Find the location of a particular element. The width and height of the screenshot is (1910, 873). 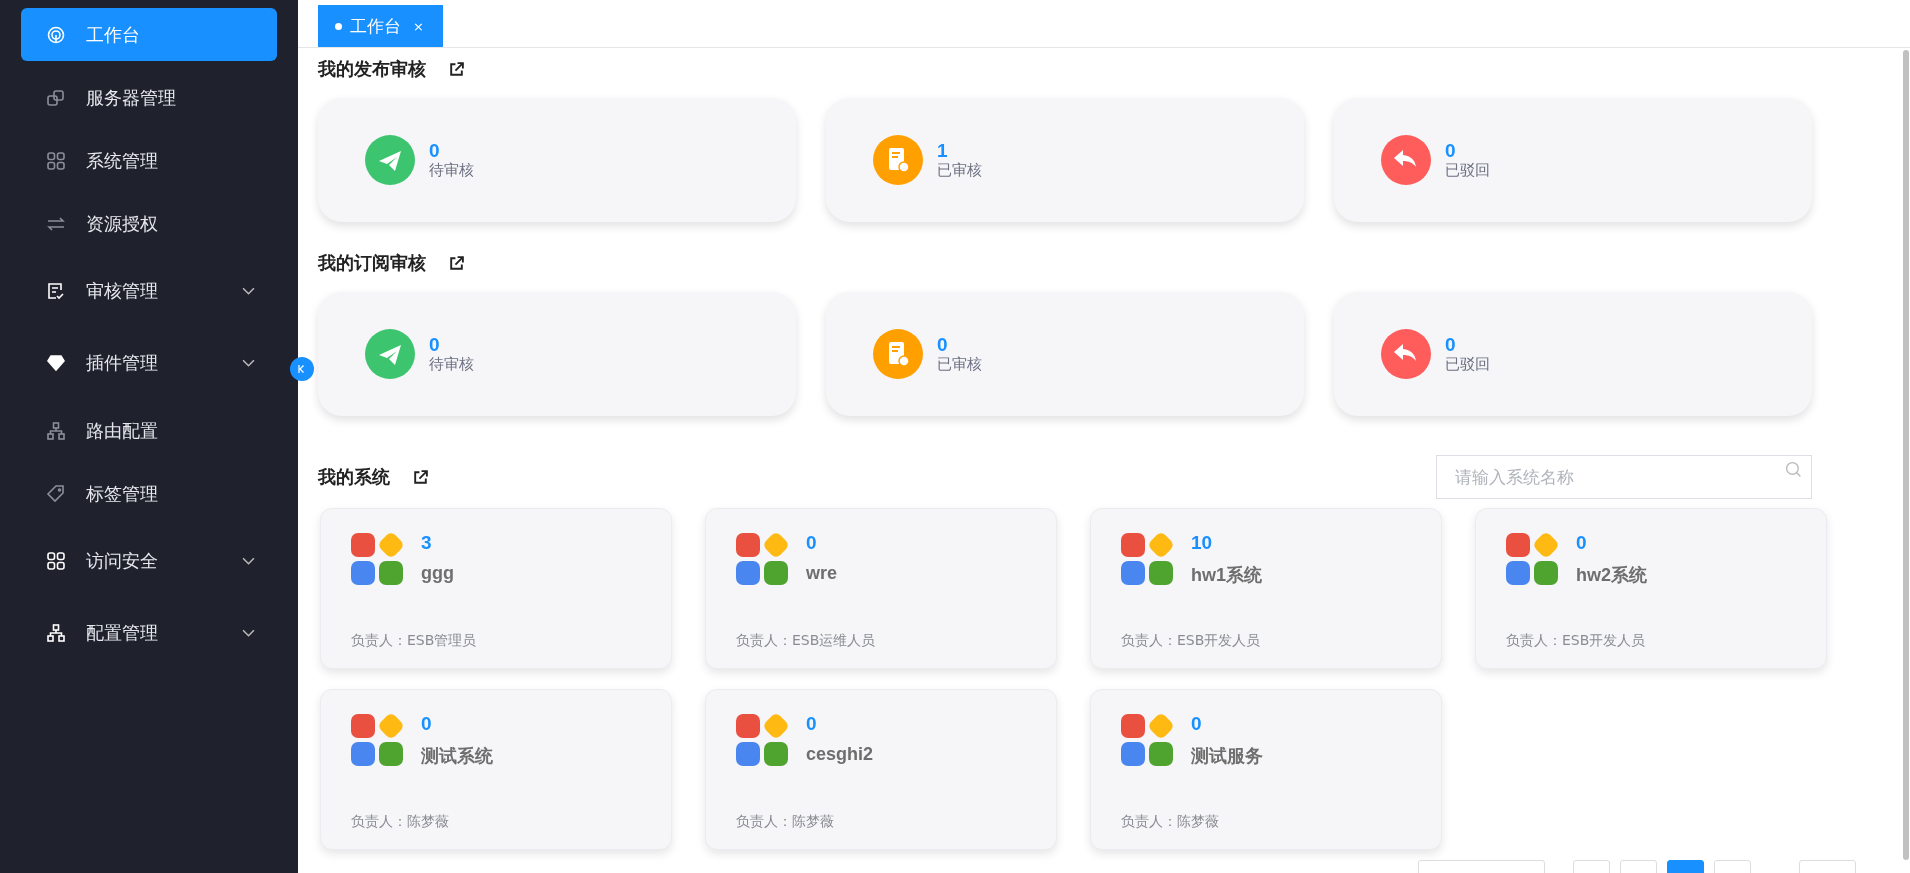

system-count: 10 is located at coordinates (1202, 543).